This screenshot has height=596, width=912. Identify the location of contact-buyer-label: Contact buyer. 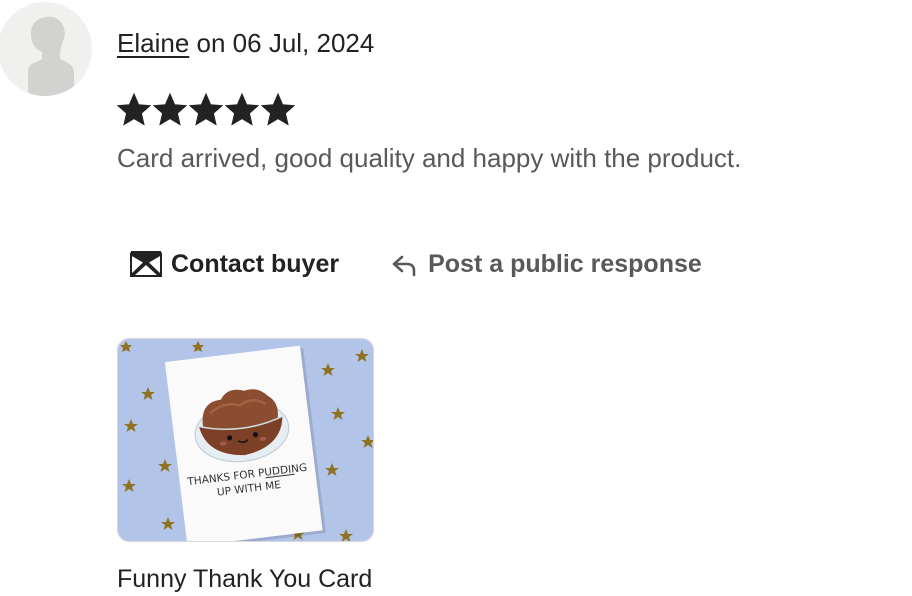
(255, 263).